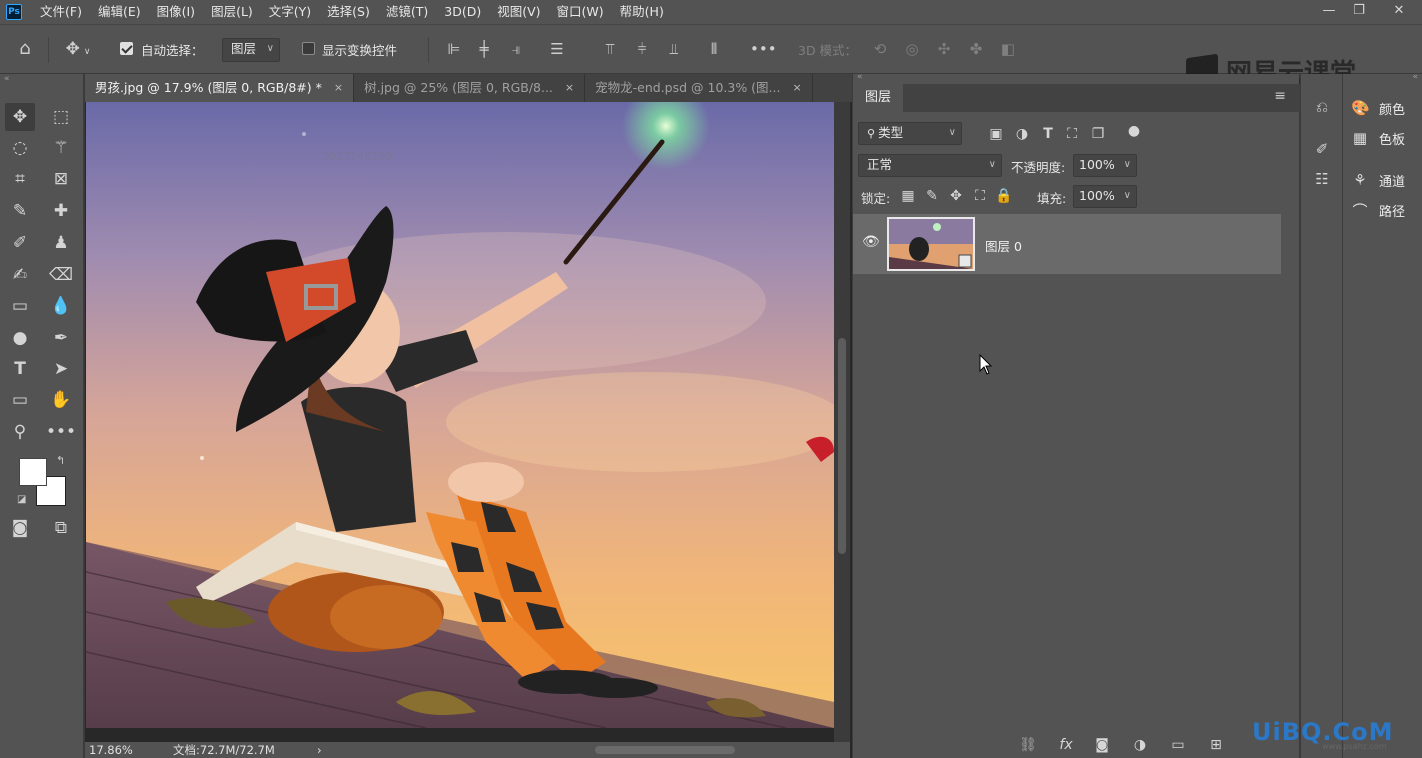  Describe the element at coordinates (1322, 179) in the screenshot. I see `properties-panel-icon: ☷` at that location.